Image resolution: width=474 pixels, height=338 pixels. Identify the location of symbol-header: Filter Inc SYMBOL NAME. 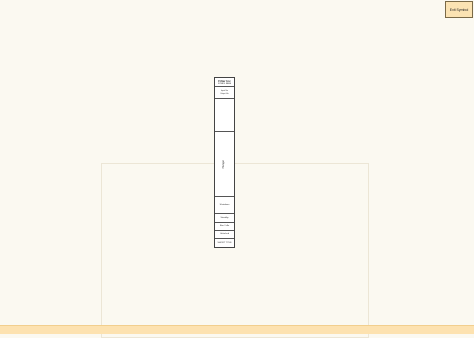
(224, 82).